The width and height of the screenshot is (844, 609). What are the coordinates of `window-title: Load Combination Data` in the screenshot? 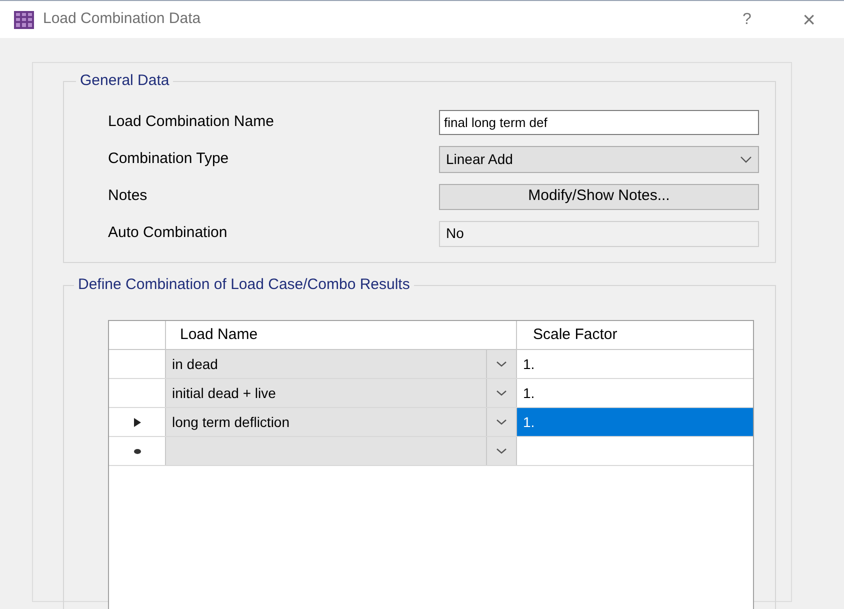 It's located at (122, 19).